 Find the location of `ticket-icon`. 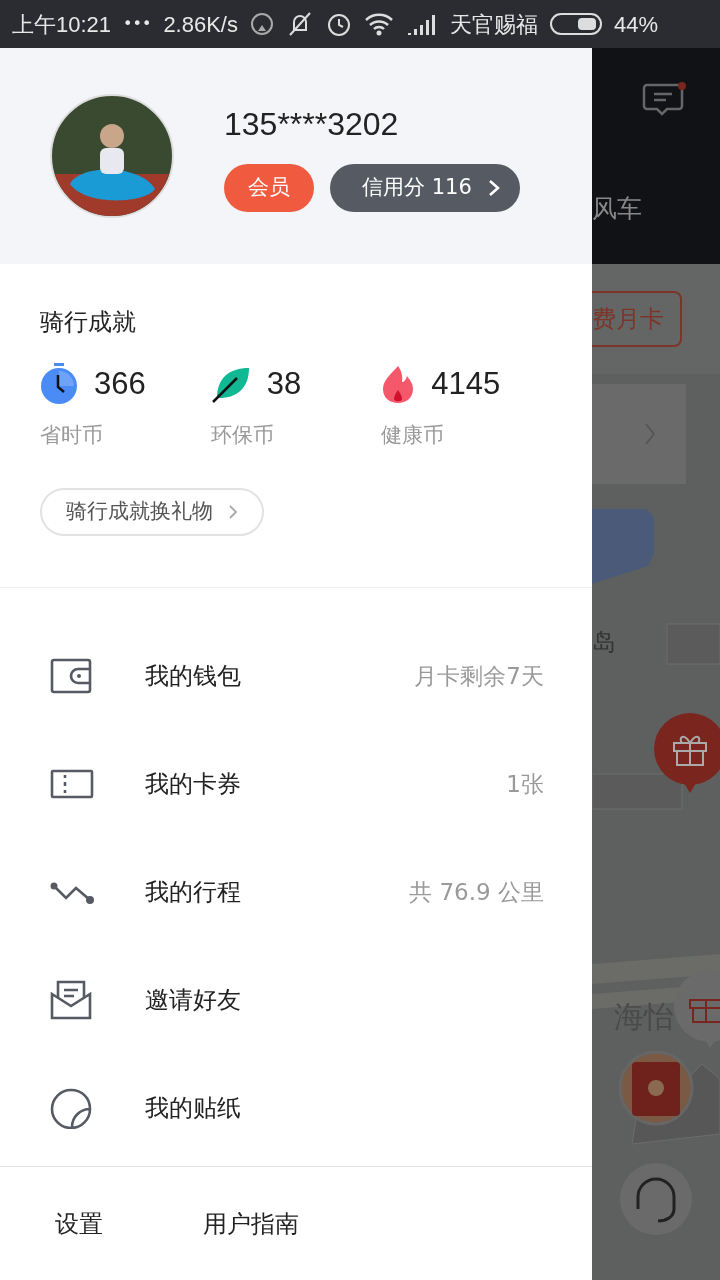

ticket-icon is located at coordinates (72, 784).